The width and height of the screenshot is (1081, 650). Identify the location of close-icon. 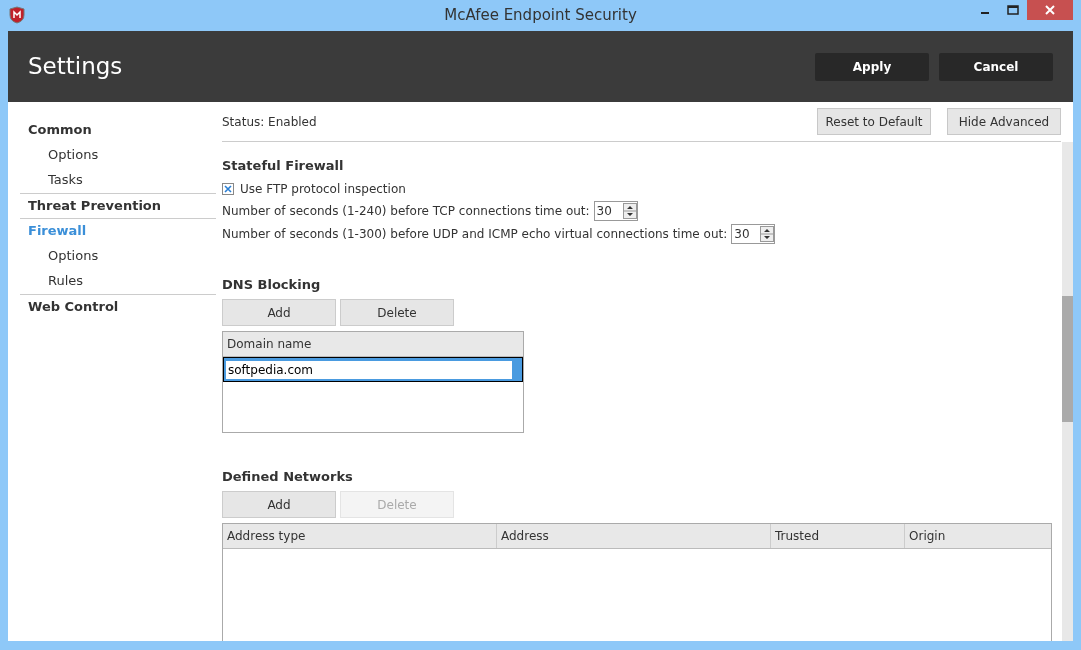
(1050, 10).